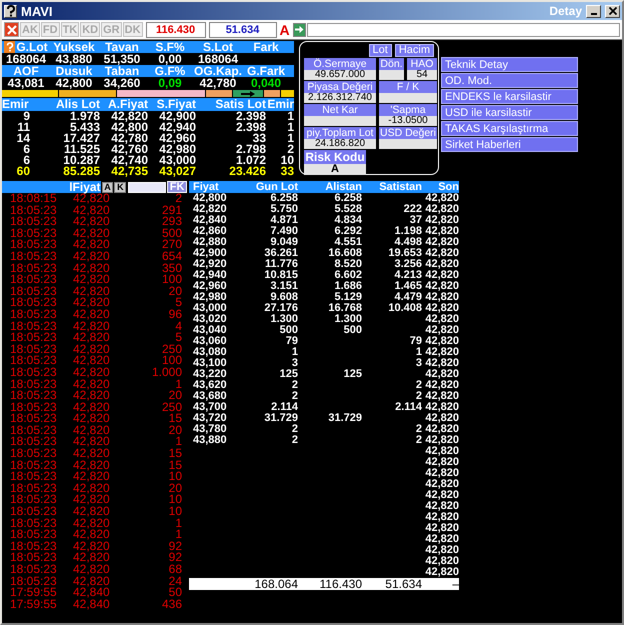  What do you see at coordinates (177, 187) in the screenshot?
I see `filter-button: FK` at bounding box center [177, 187].